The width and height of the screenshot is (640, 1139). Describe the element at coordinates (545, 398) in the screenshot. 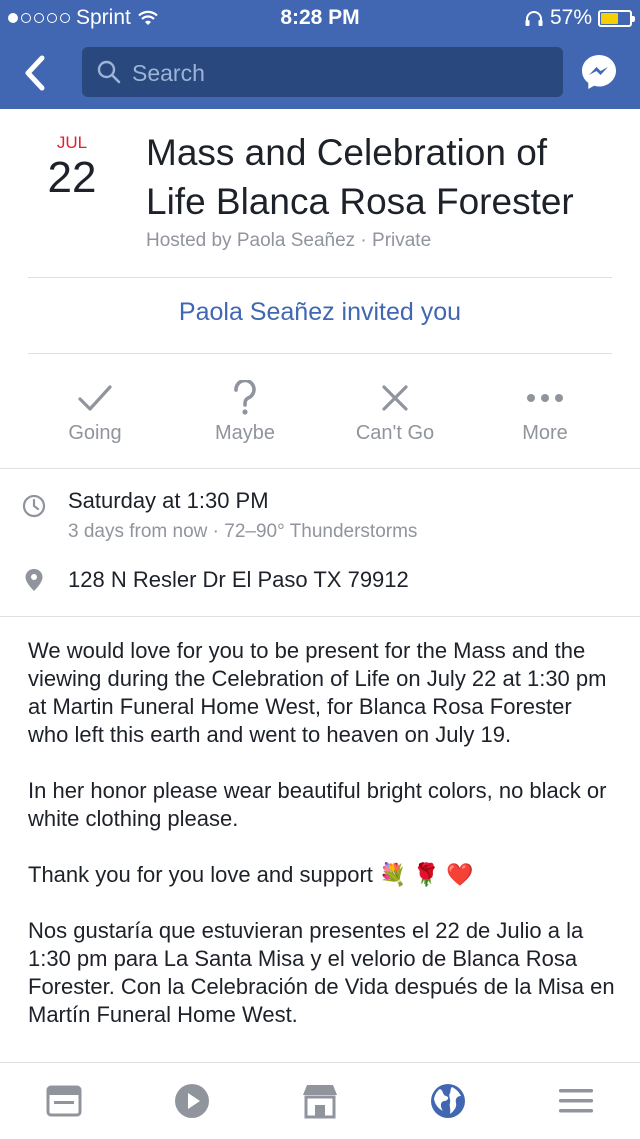

I see `more-dots-icon` at that location.